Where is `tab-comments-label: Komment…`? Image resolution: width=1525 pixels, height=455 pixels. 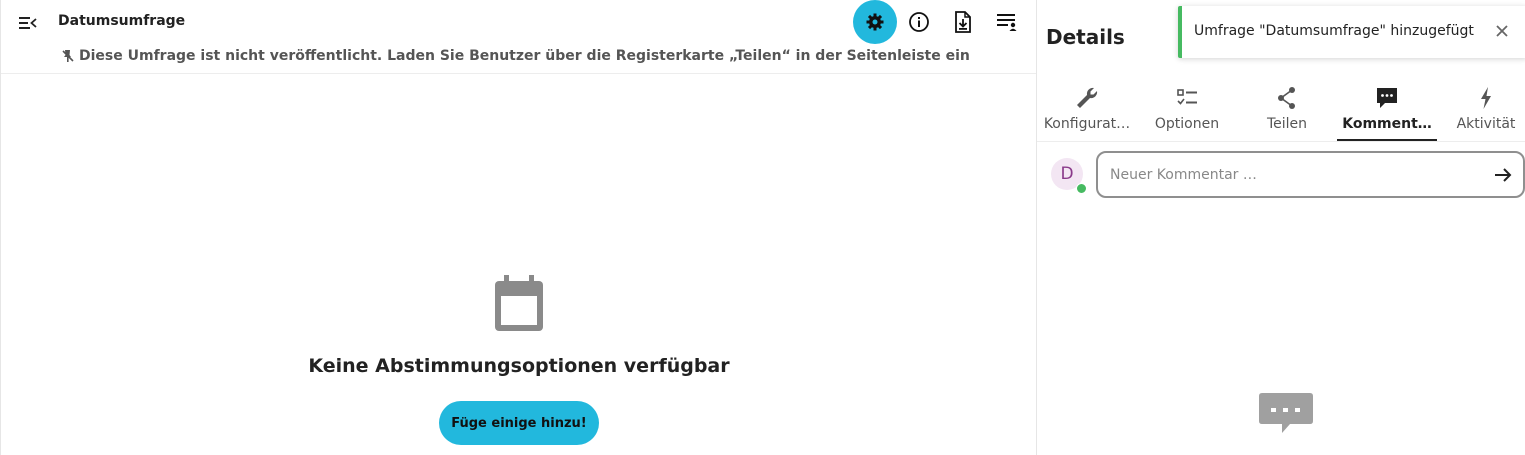 tab-comments-label: Komment… is located at coordinates (1387, 124).